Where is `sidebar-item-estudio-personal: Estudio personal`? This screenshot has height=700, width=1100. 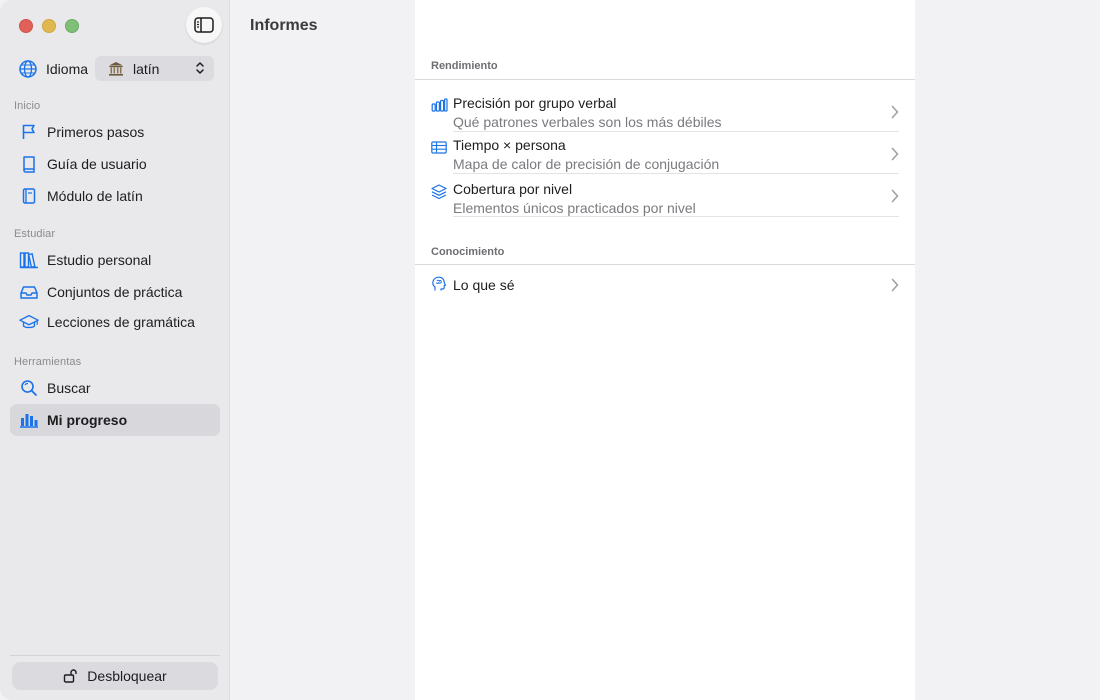 sidebar-item-estudio-personal: Estudio personal is located at coordinates (115, 260).